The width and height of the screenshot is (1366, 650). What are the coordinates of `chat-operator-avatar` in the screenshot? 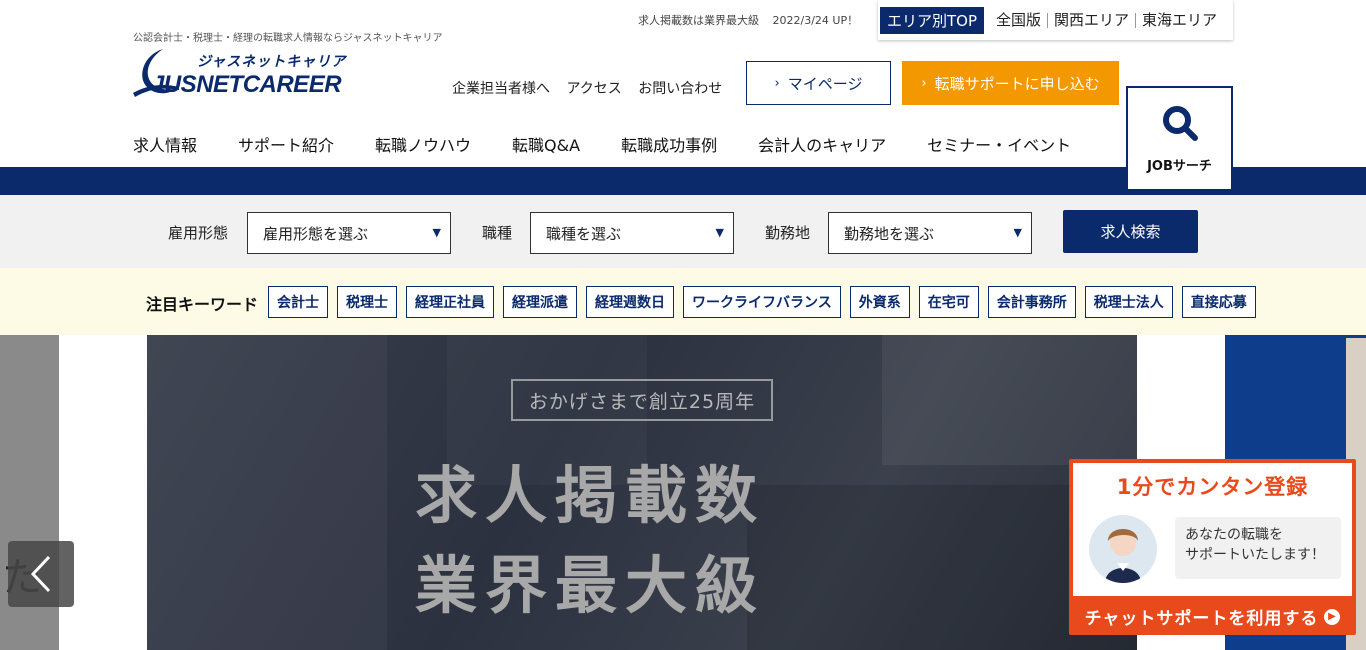 It's located at (1123, 549).